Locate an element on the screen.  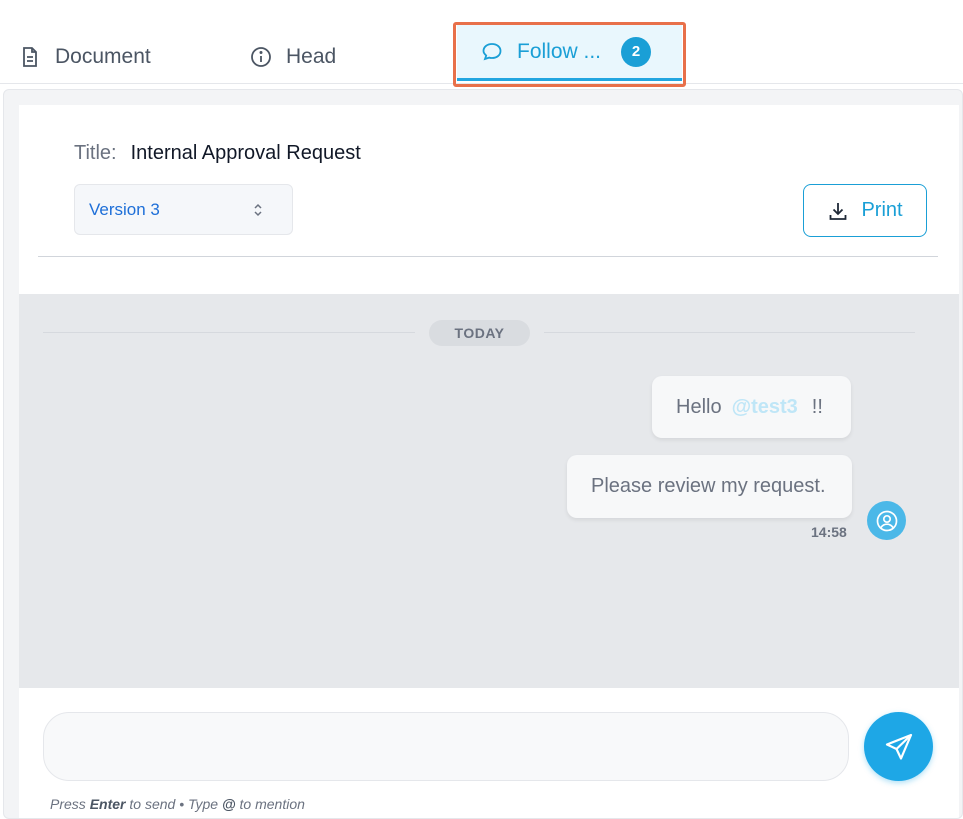
download-icon is located at coordinates (838, 211).